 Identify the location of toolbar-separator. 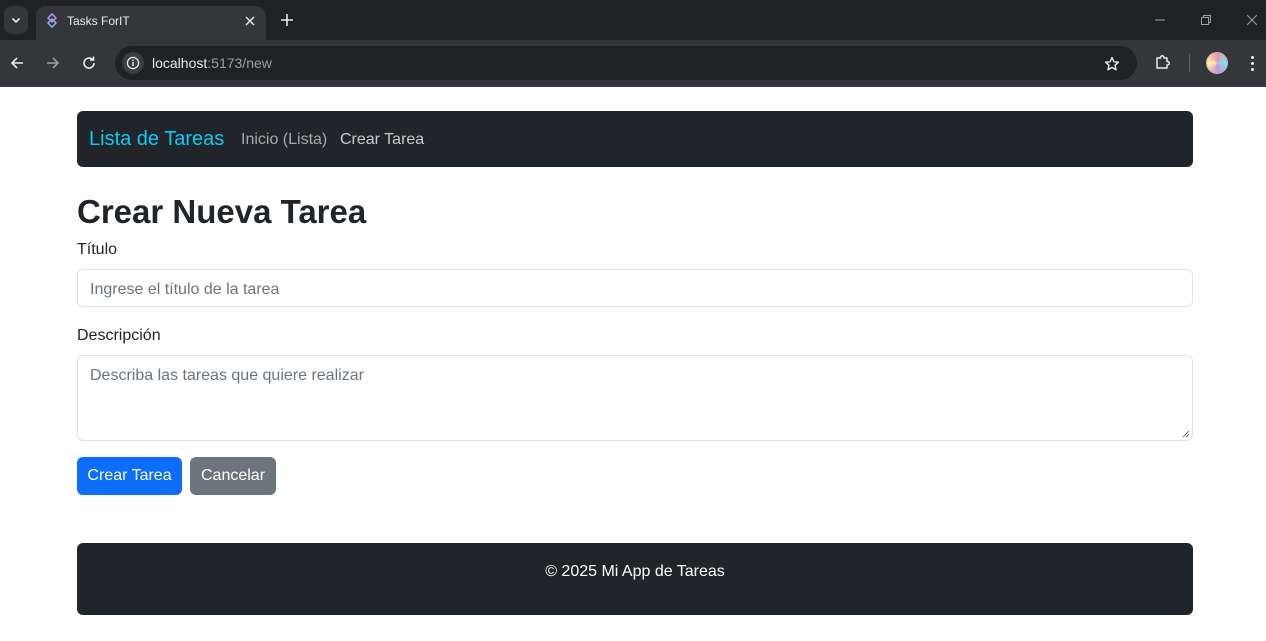
(1189, 63).